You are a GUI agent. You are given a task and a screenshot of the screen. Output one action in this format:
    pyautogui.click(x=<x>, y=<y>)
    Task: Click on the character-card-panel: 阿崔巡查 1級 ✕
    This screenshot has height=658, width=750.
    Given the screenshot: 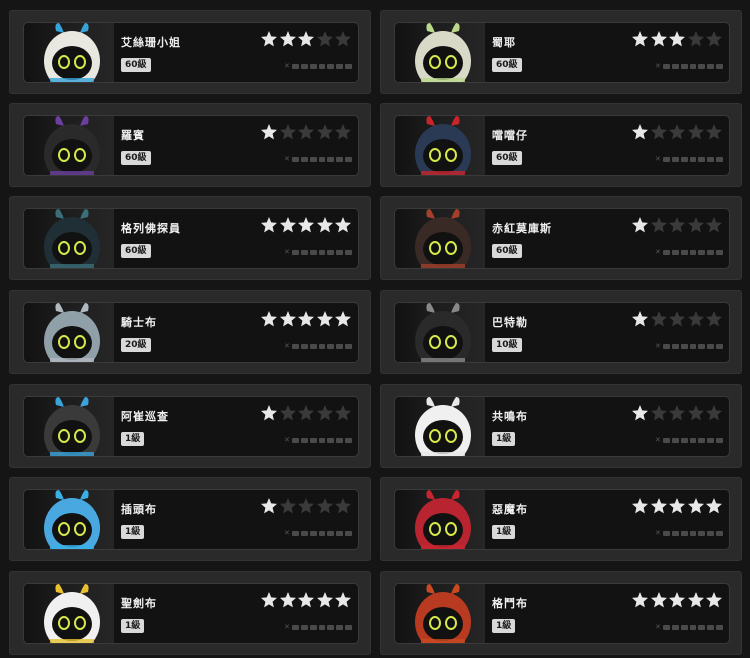 What is the action you would take?
    pyautogui.click(x=191, y=426)
    